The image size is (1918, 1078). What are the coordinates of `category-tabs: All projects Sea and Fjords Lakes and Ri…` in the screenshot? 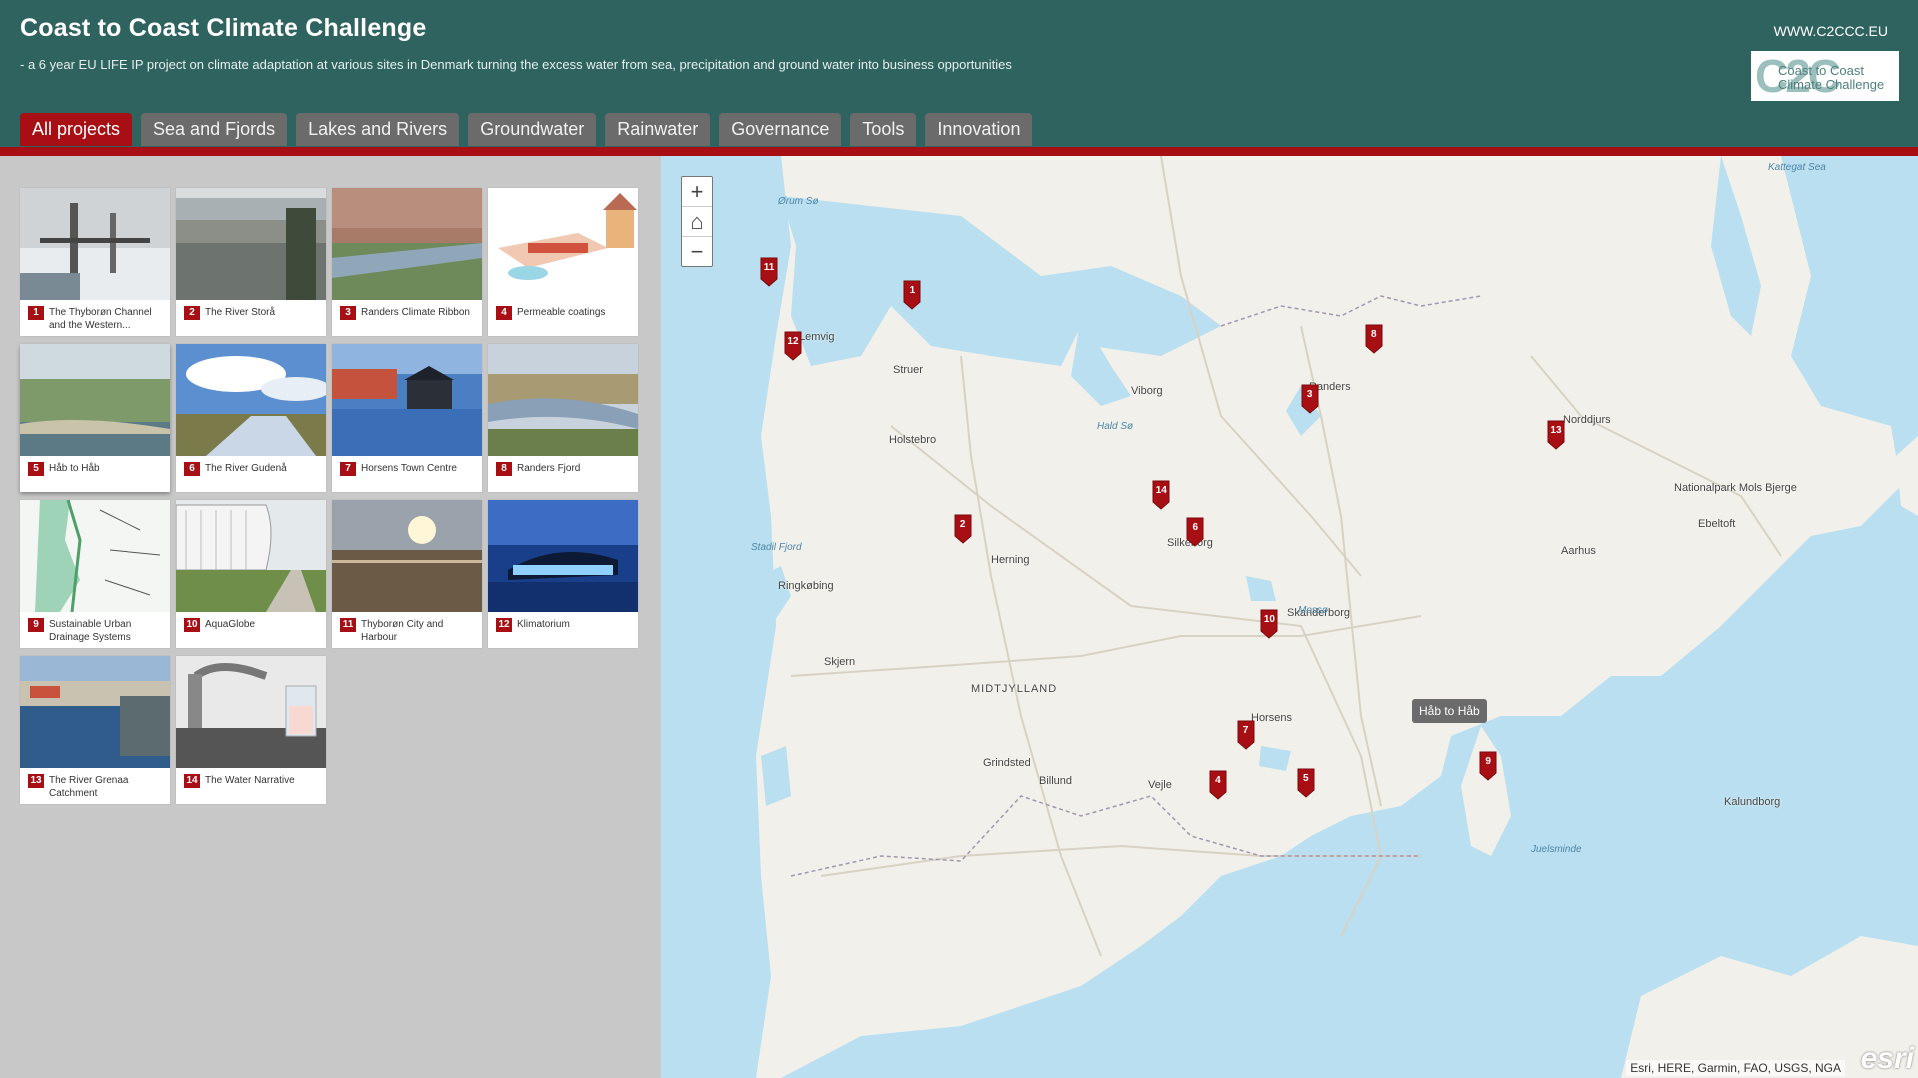 It's located at (526, 130).